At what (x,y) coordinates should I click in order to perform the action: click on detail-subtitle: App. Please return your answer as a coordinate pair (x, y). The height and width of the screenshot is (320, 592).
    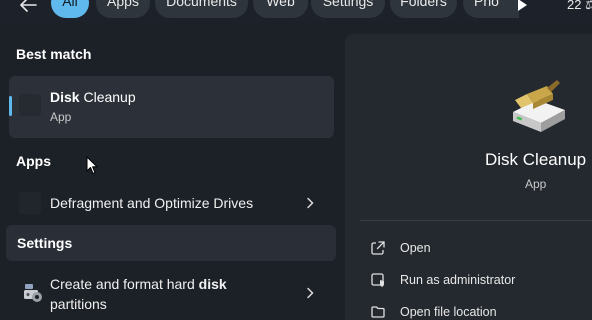
    Looking at the image, I should click on (536, 184).